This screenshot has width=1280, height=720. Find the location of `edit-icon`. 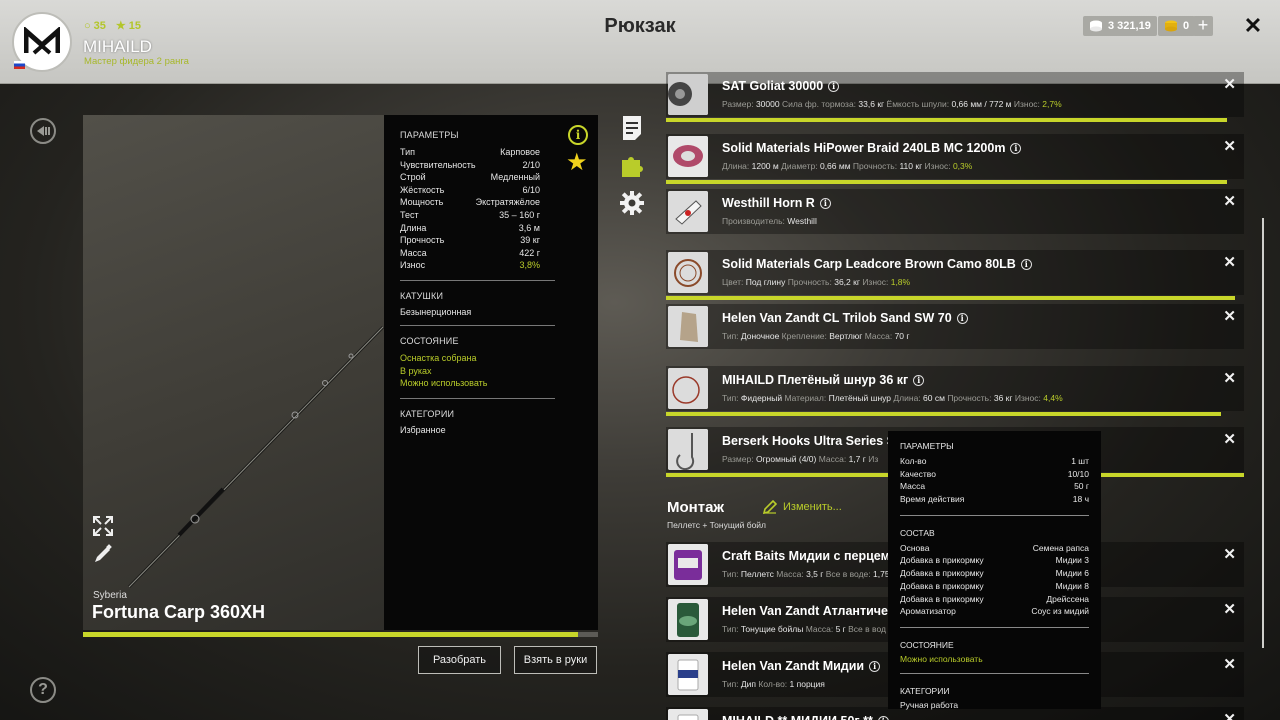

edit-icon is located at coordinates (770, 507).